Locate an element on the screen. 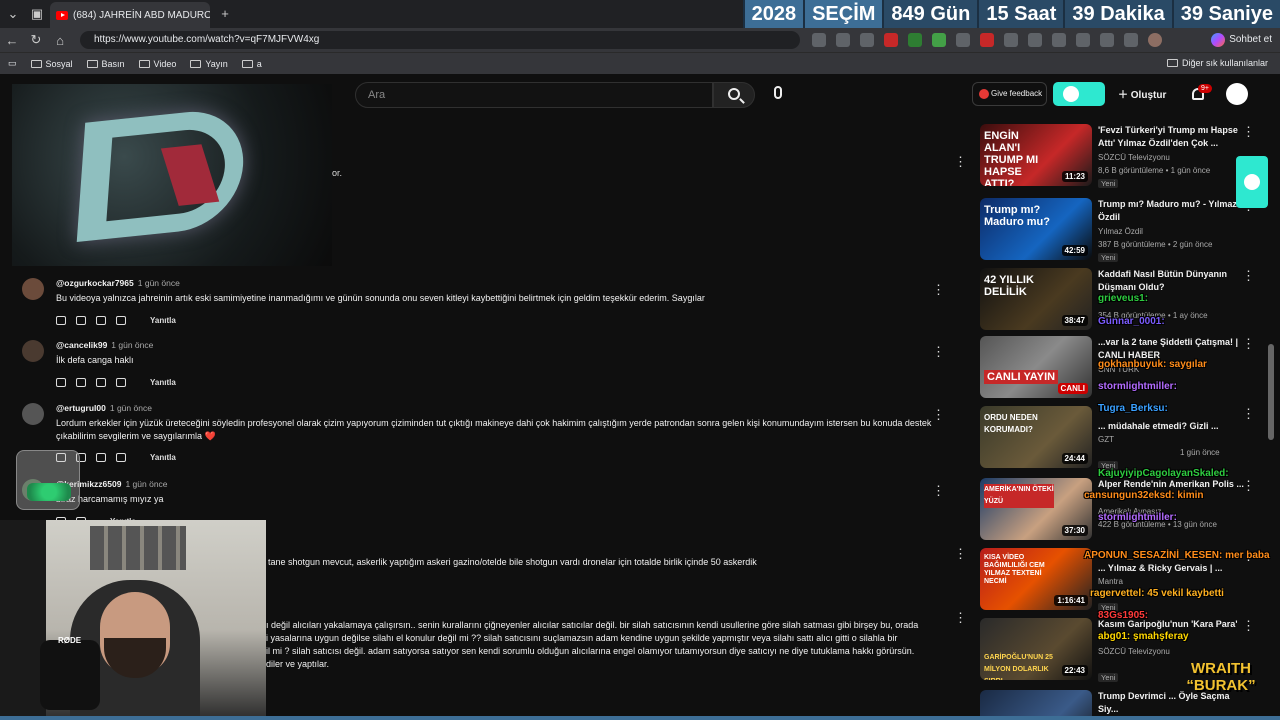  video-thumbnail: ORDU NEDEN KORUMADI? 24:44 is located at coordinates (1036, 437).